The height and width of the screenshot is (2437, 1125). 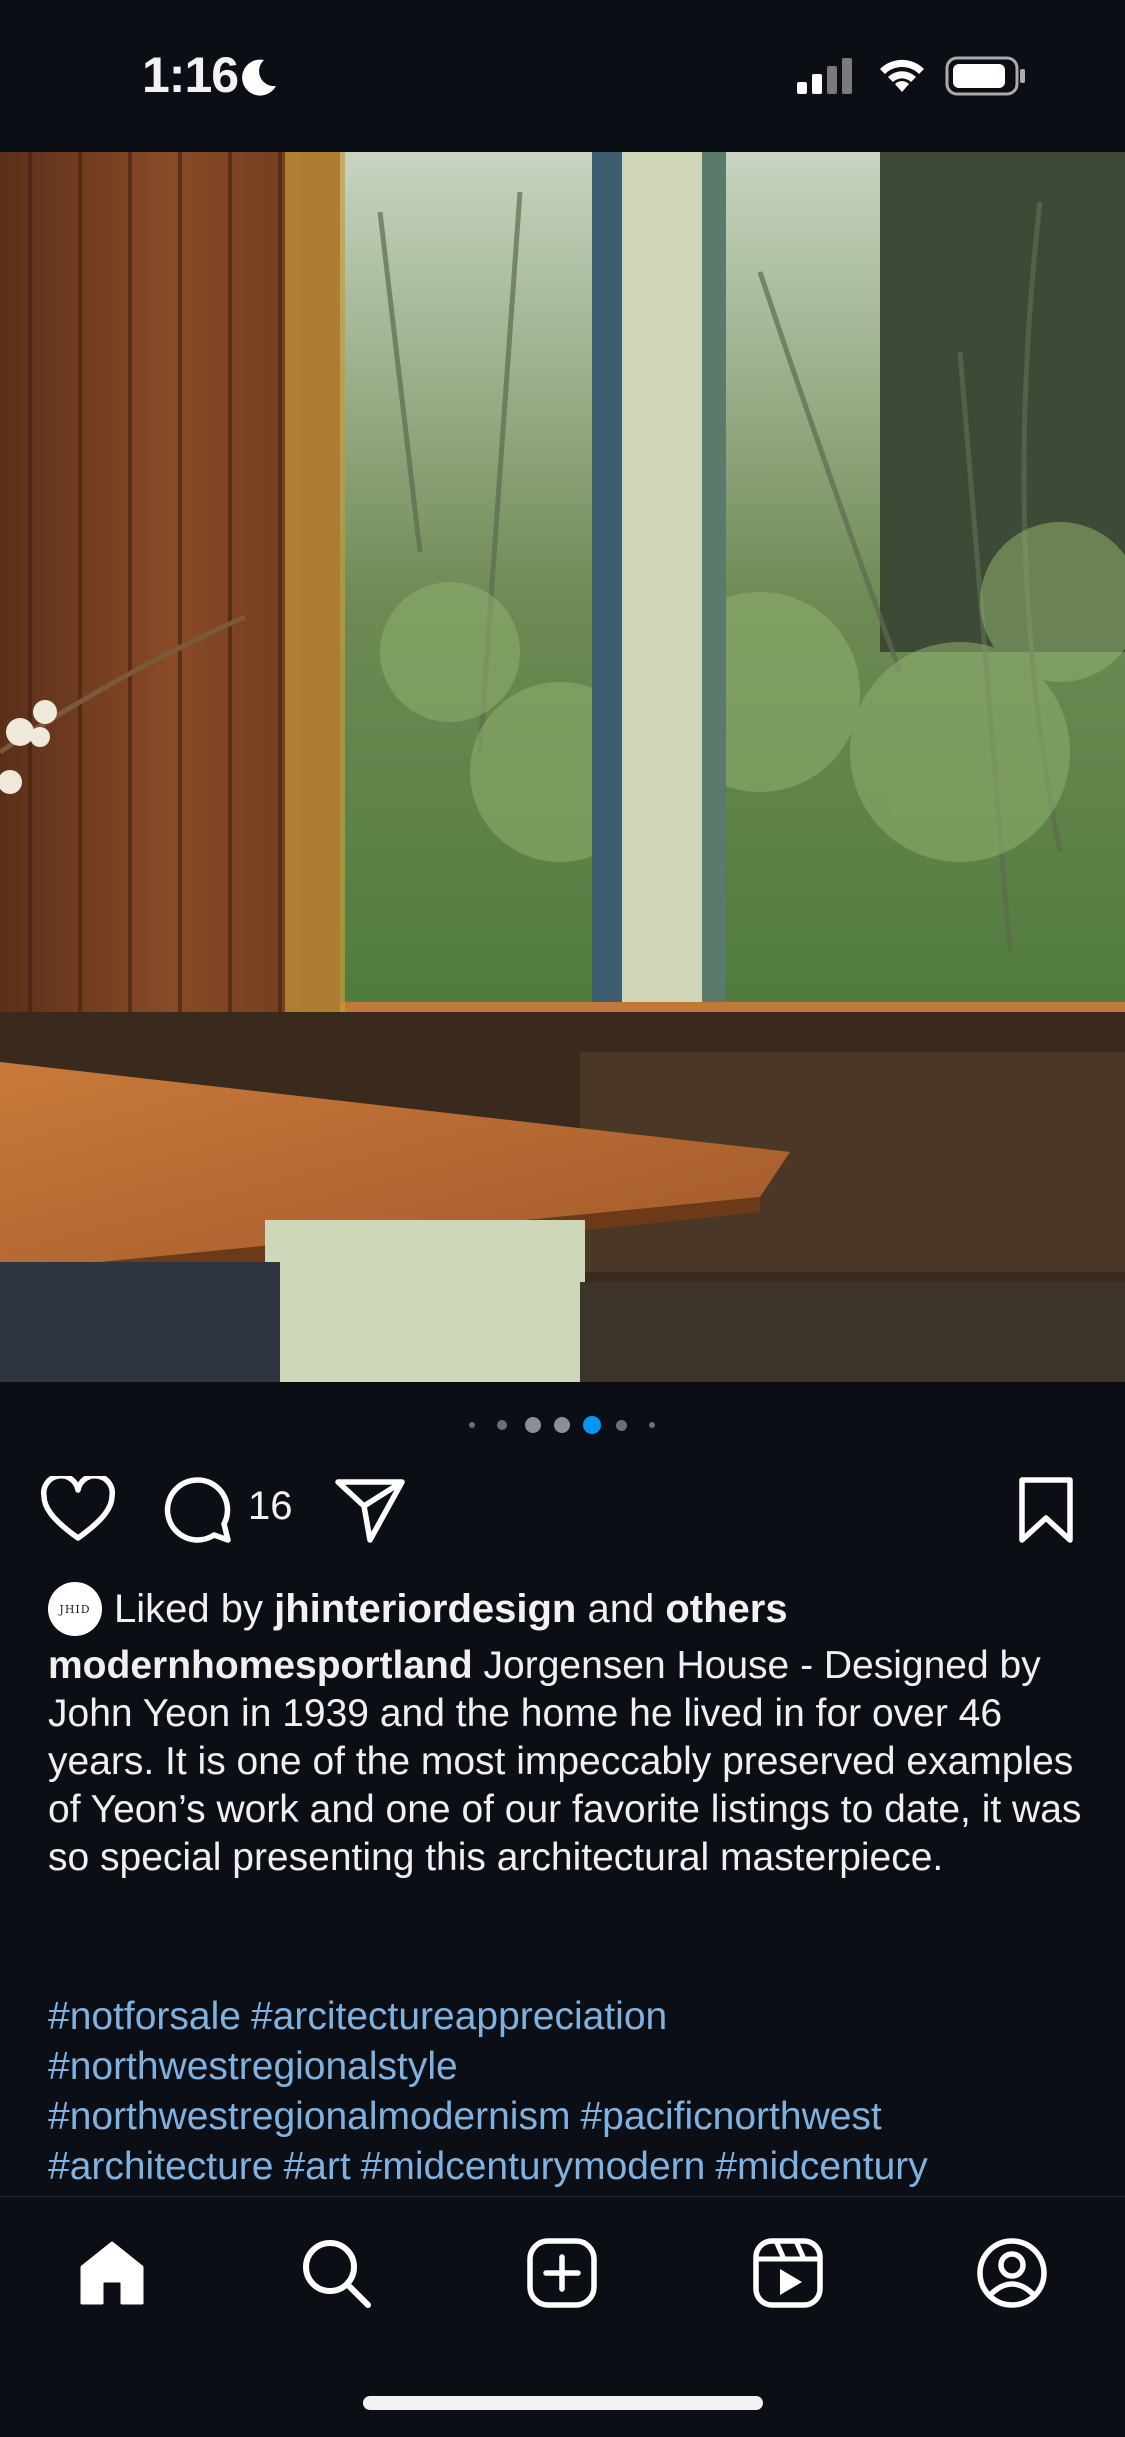 What do you see at coordinates (621, 1608) in the screenshot?
I see `liked-by-and: and` at bounding box center [621, 1608].